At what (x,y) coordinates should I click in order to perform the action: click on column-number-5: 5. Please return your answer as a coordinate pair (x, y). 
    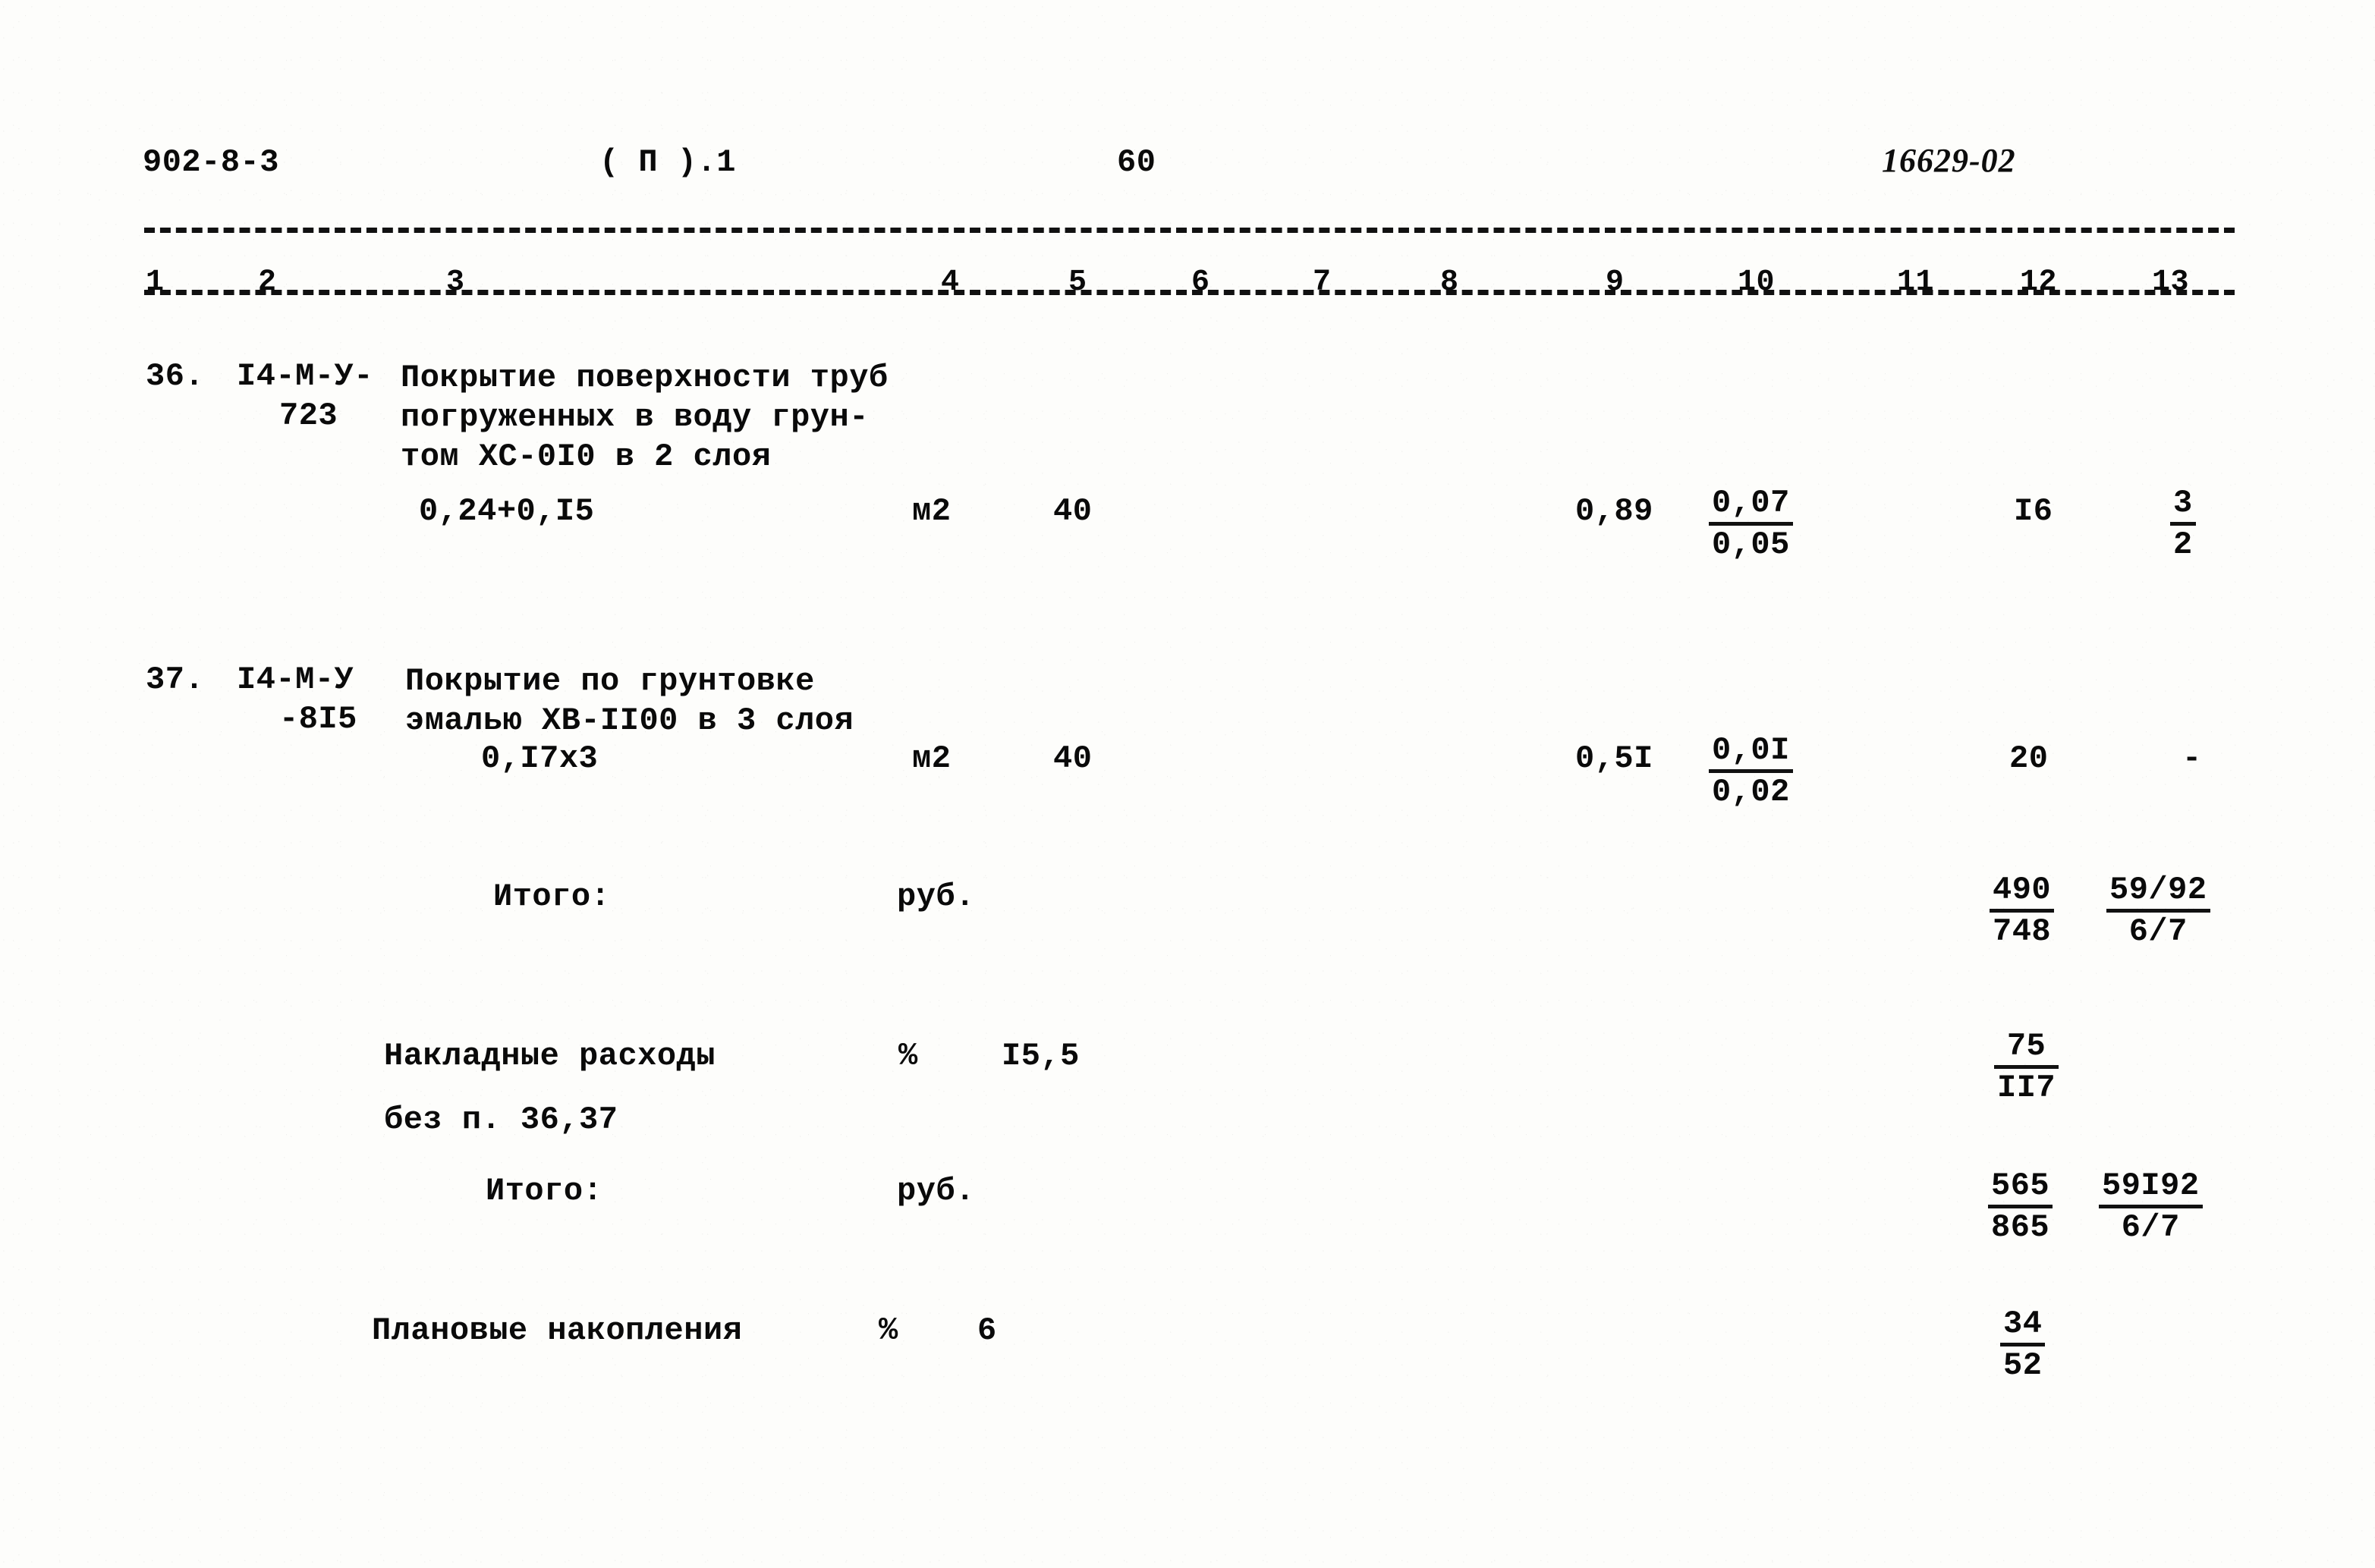
    Looking at the image, I should click on (1077, 283).